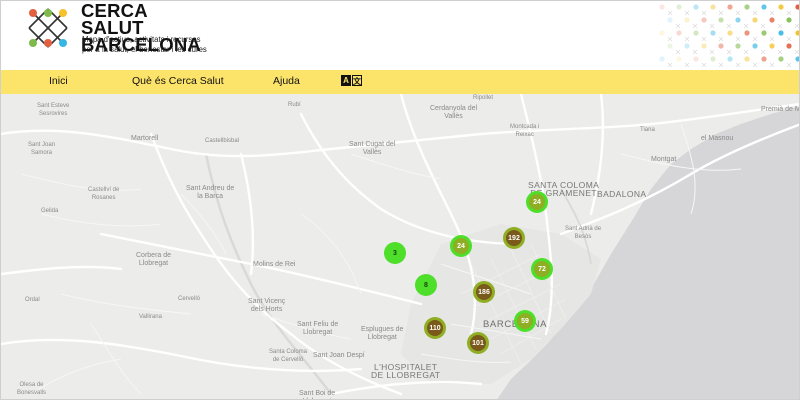 This screenshot has width=800, height=400. I want to click on cluster-count: 24, so click(461, 246).